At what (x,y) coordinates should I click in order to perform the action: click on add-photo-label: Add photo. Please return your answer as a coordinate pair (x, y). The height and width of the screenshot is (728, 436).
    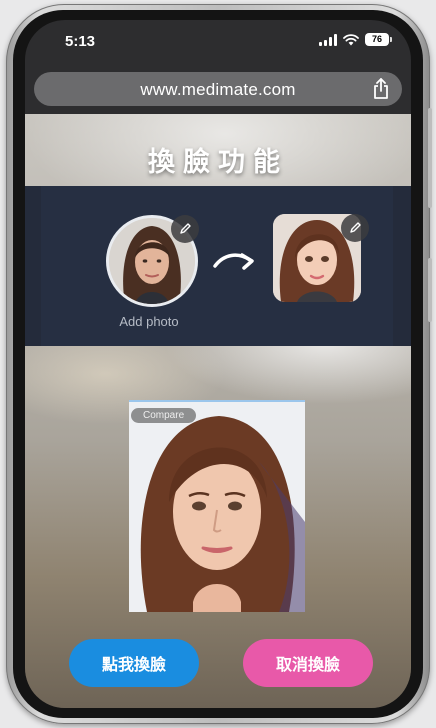
    Looking at the image, I should click on (149, 321).